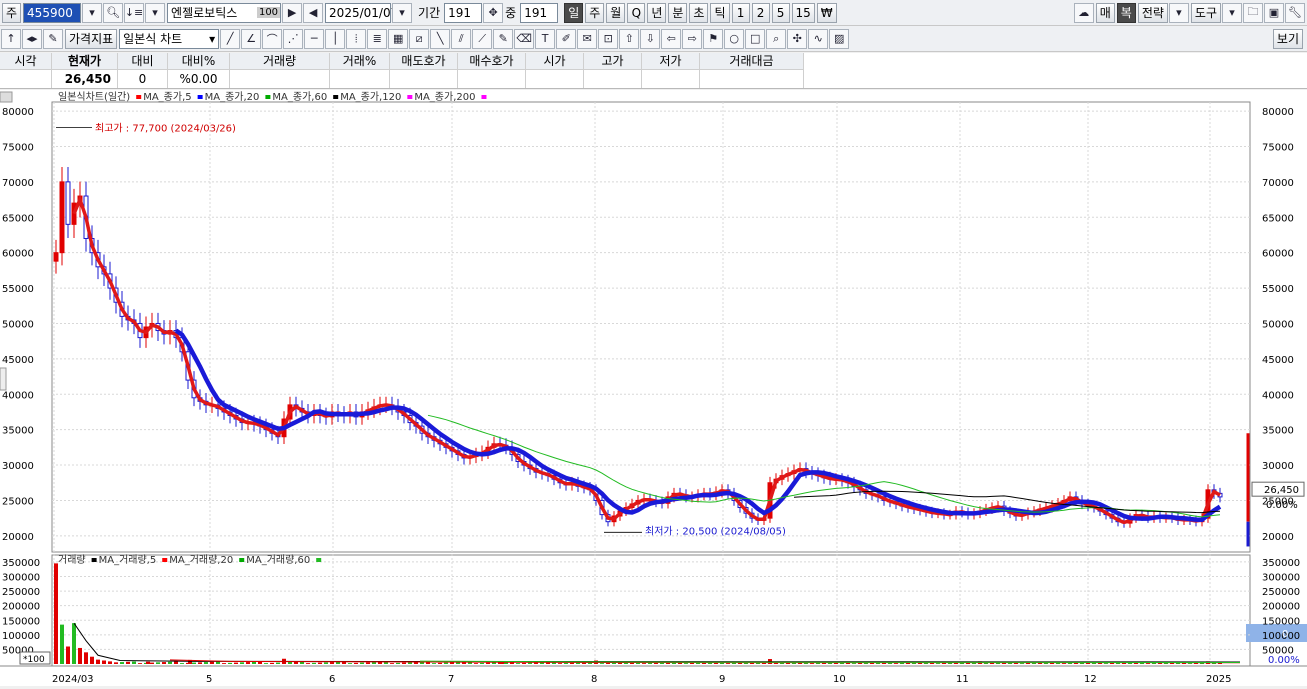 Image resolution: width=1307 pixels, height=689 pixels. Describe the element at coordinates (12, 12) in the screenshot. I see `market-button: 주` at that location.